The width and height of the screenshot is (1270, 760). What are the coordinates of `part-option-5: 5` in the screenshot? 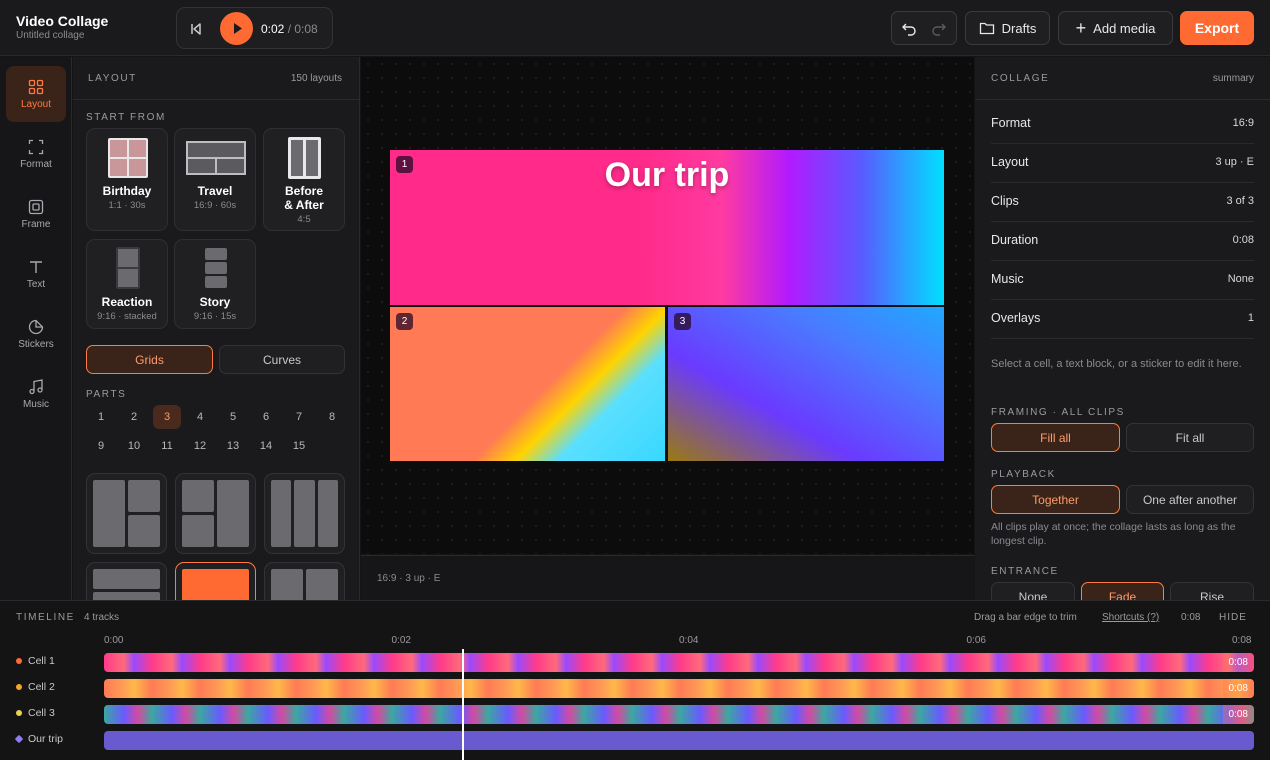 It's located at (233, 417).